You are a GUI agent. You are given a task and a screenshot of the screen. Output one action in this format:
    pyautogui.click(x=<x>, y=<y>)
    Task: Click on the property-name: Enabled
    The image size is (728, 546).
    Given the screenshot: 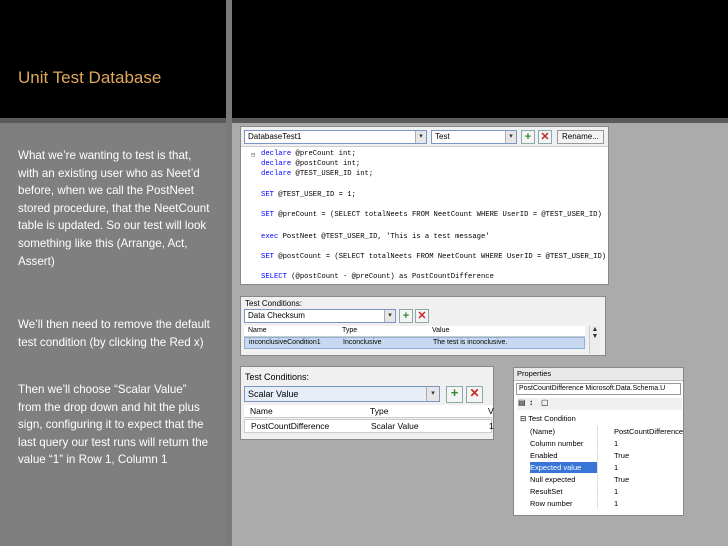 What is the action you would take?
    pyautogui.click(x=564, y=455)
    